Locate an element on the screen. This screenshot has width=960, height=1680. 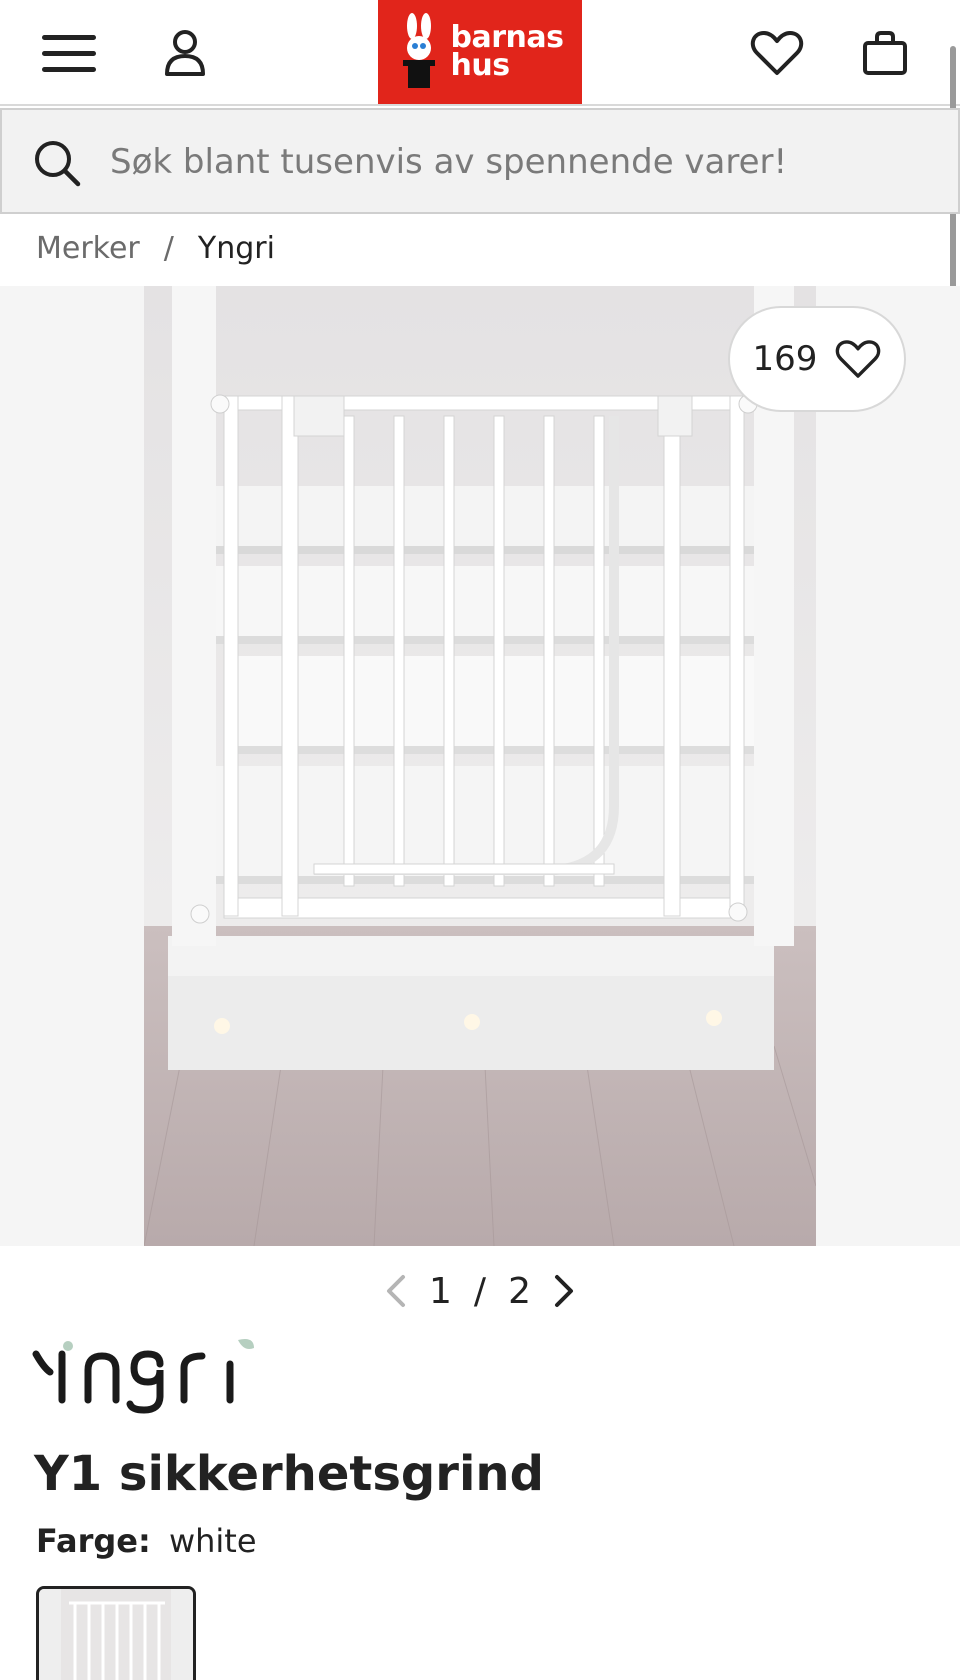
shopping-bag-icon is located at coordinates (885, 53).